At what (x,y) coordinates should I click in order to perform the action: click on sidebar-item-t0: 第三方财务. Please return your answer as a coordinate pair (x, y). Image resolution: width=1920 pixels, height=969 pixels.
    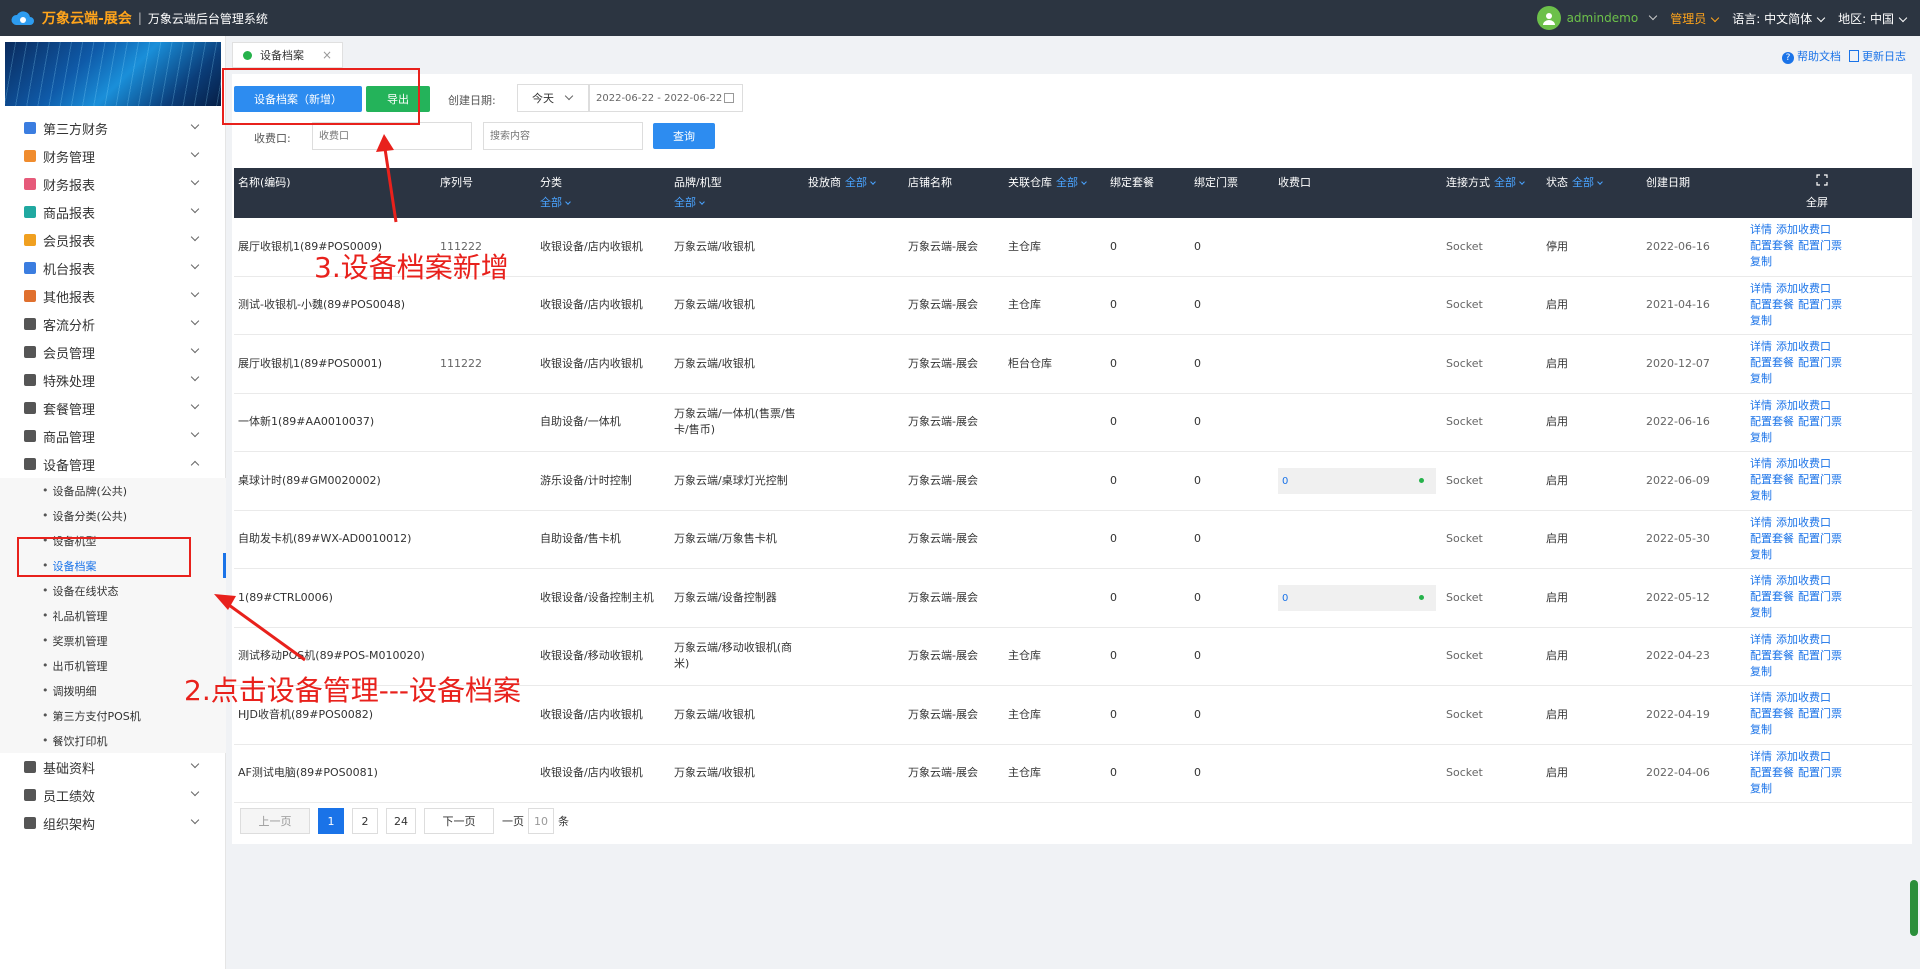
    Looking at the image, I should click on (113, 128).